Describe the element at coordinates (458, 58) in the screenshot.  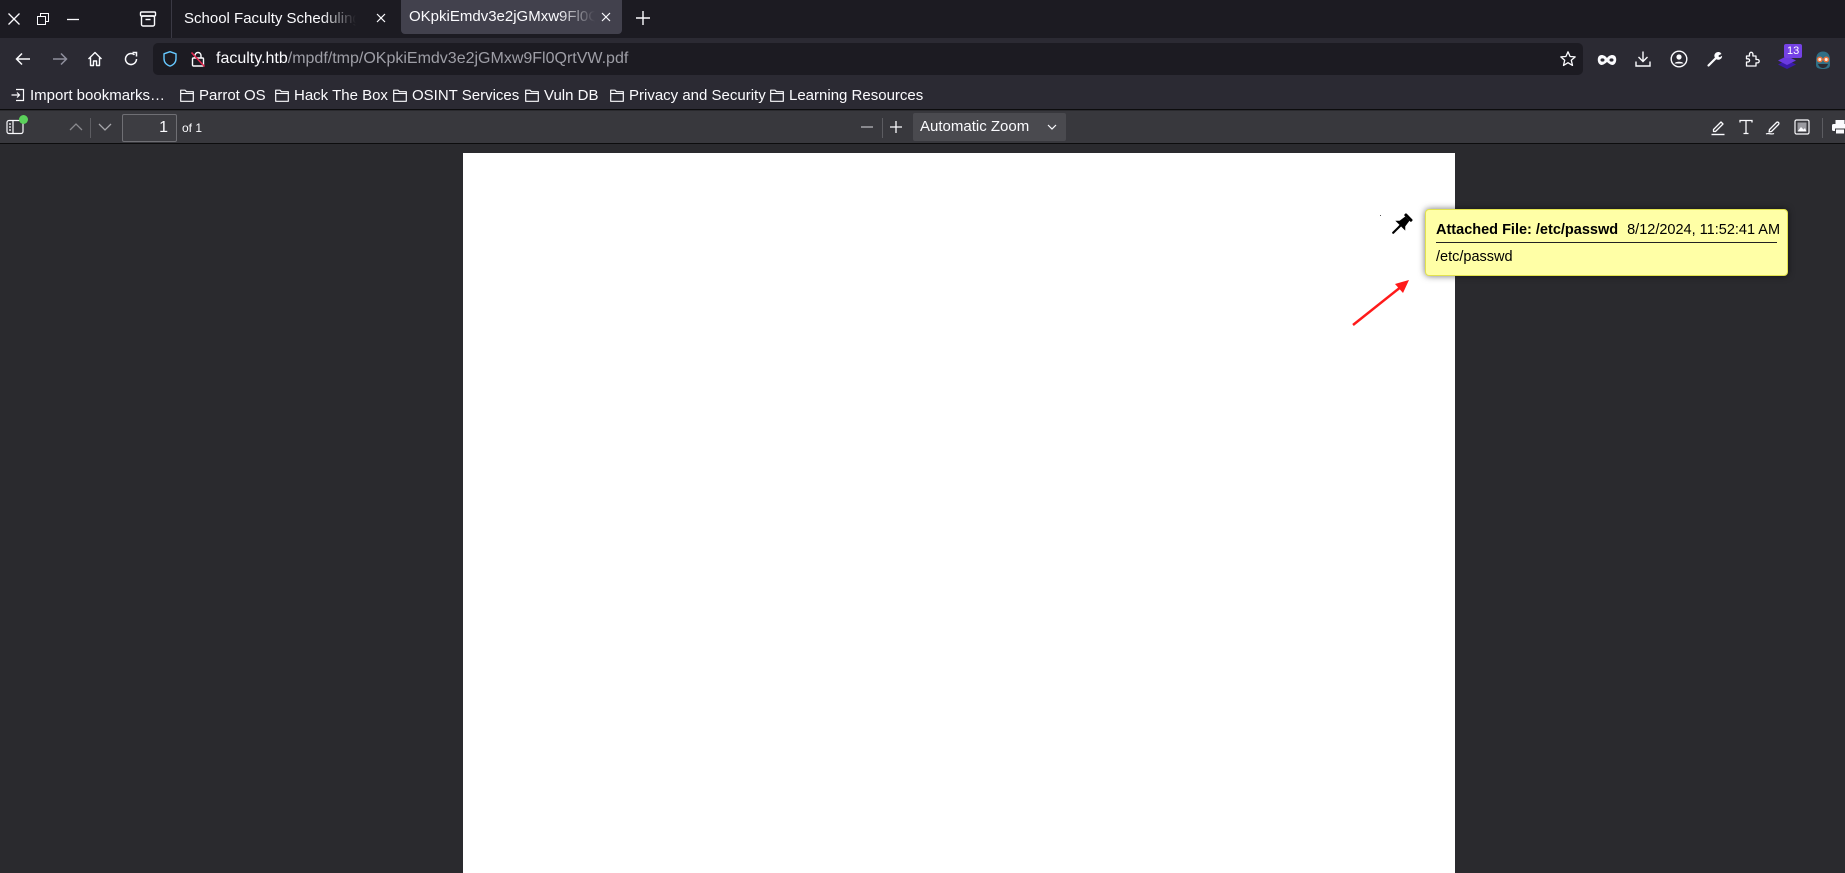
I see `url-path: /mpdf/tmp/OKpkiEmdv3e2jGMxw9Fl0QrtVW.pdf` at that location.